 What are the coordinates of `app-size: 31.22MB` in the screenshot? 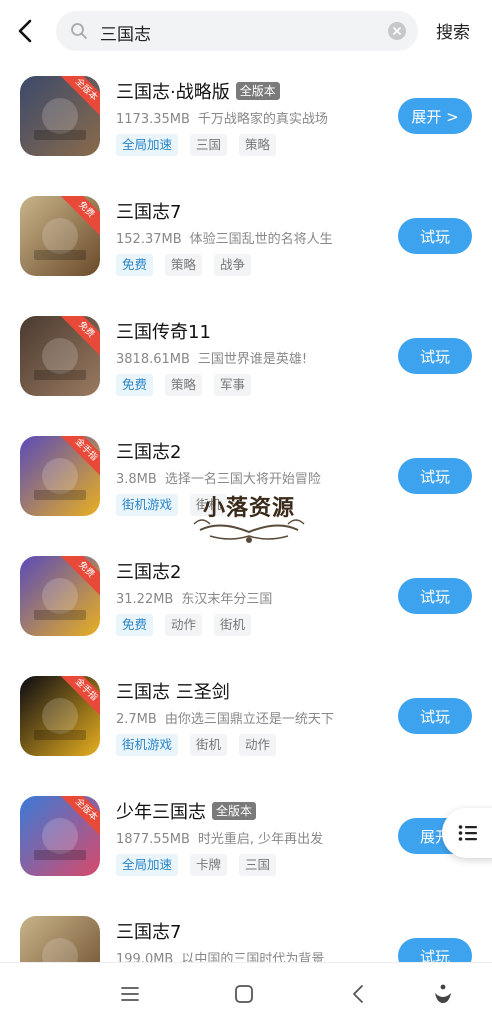 It's located at (145, 599).